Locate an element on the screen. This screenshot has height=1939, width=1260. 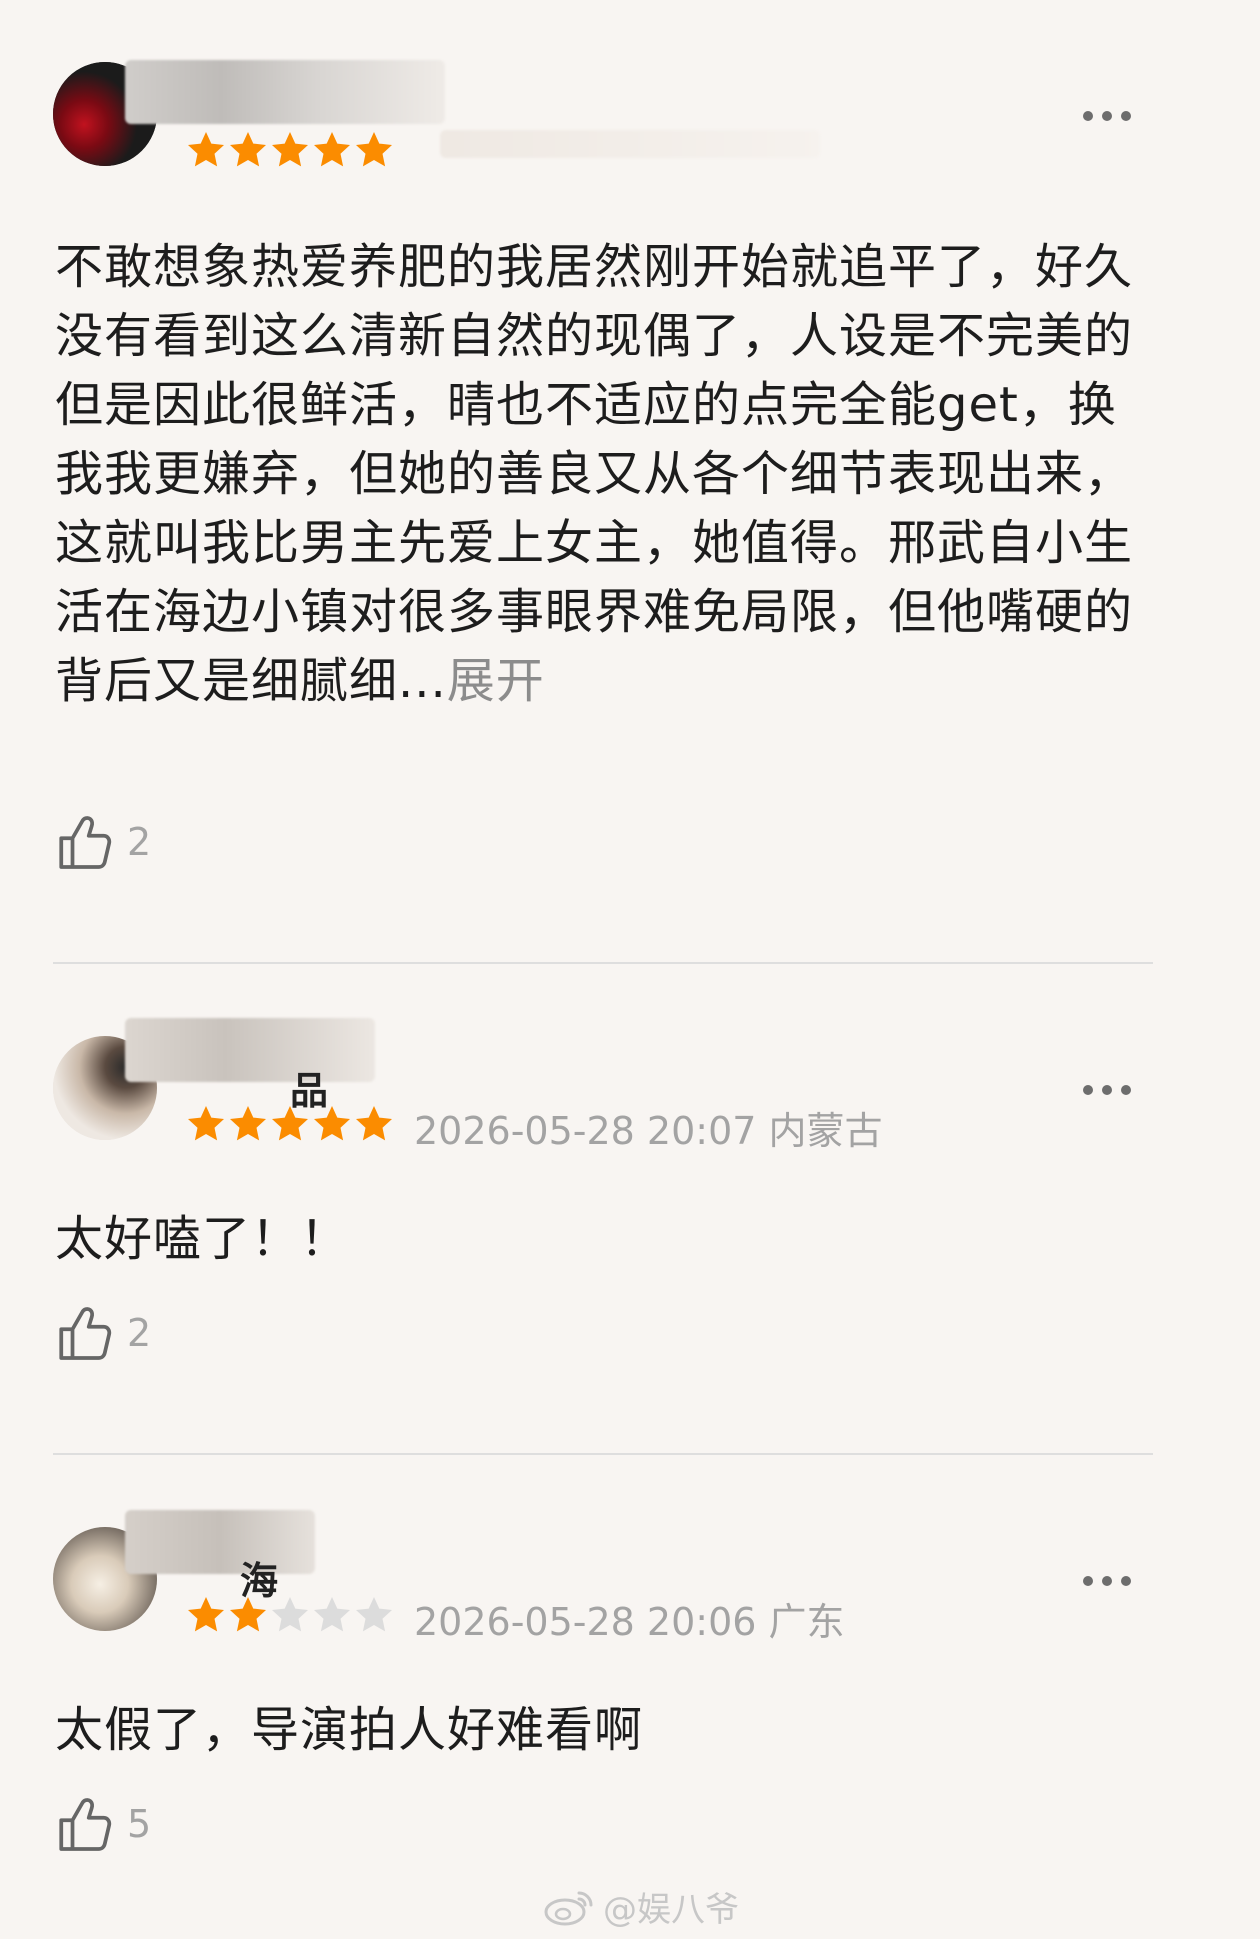
review-meta: 2026-05-28 20:06 广东 is located at coordinates (629, 1622).